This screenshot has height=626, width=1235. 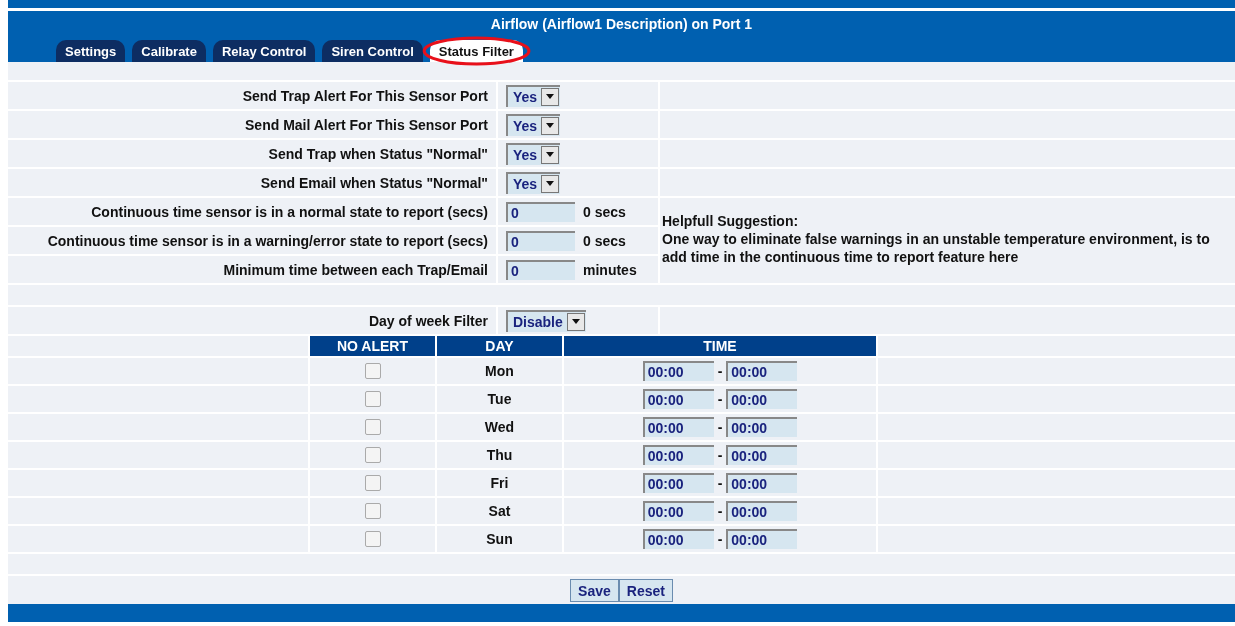 What do you see at coordinates (169, 51) in the screenshot?
I see `tab: Calibrate` at bounding box center [169, 51].